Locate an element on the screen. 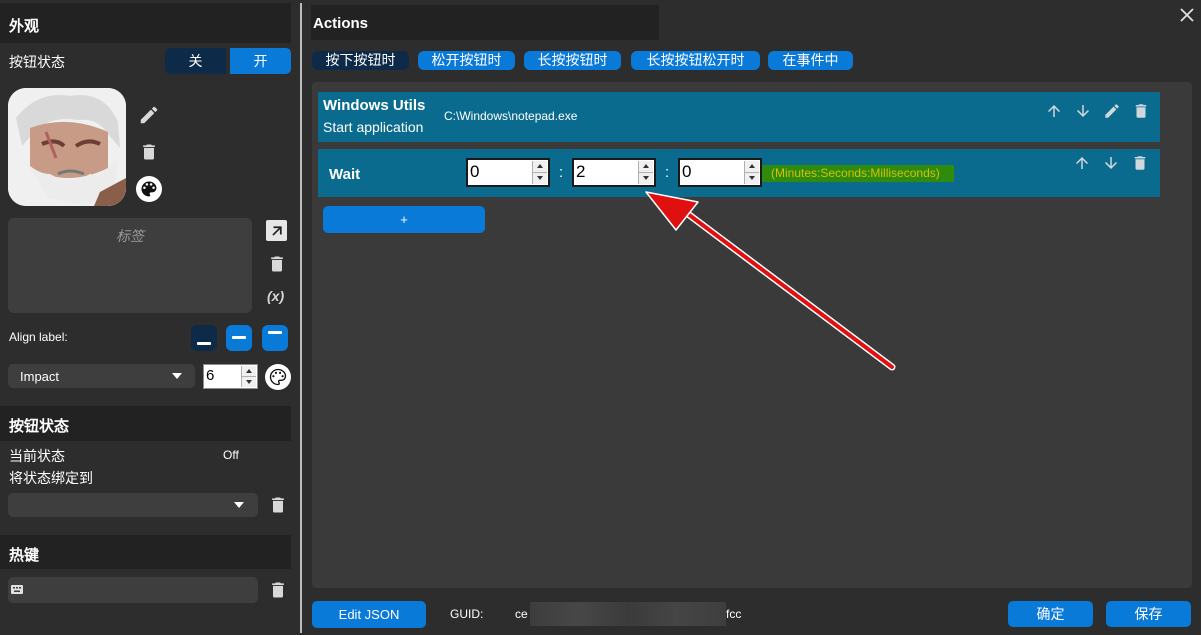  font-color-button is located at coordinates (278, 377).